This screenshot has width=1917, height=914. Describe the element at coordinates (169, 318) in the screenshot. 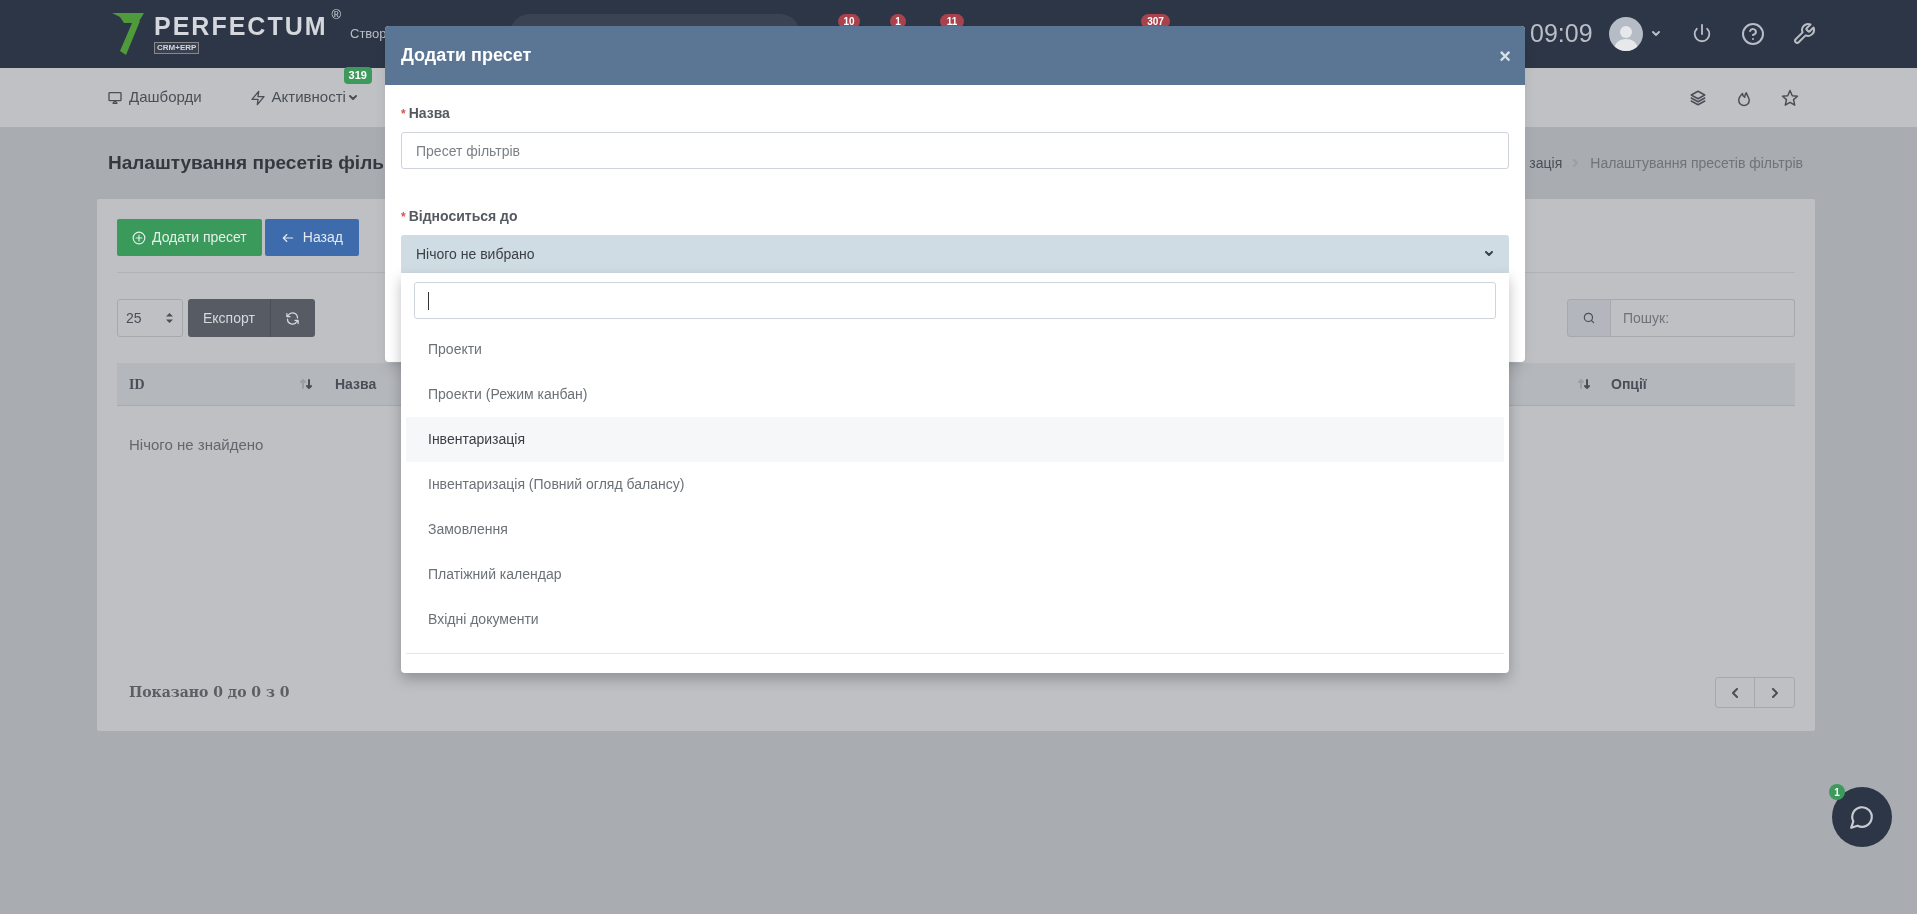

I see `sort-arrows-icon` at that location.